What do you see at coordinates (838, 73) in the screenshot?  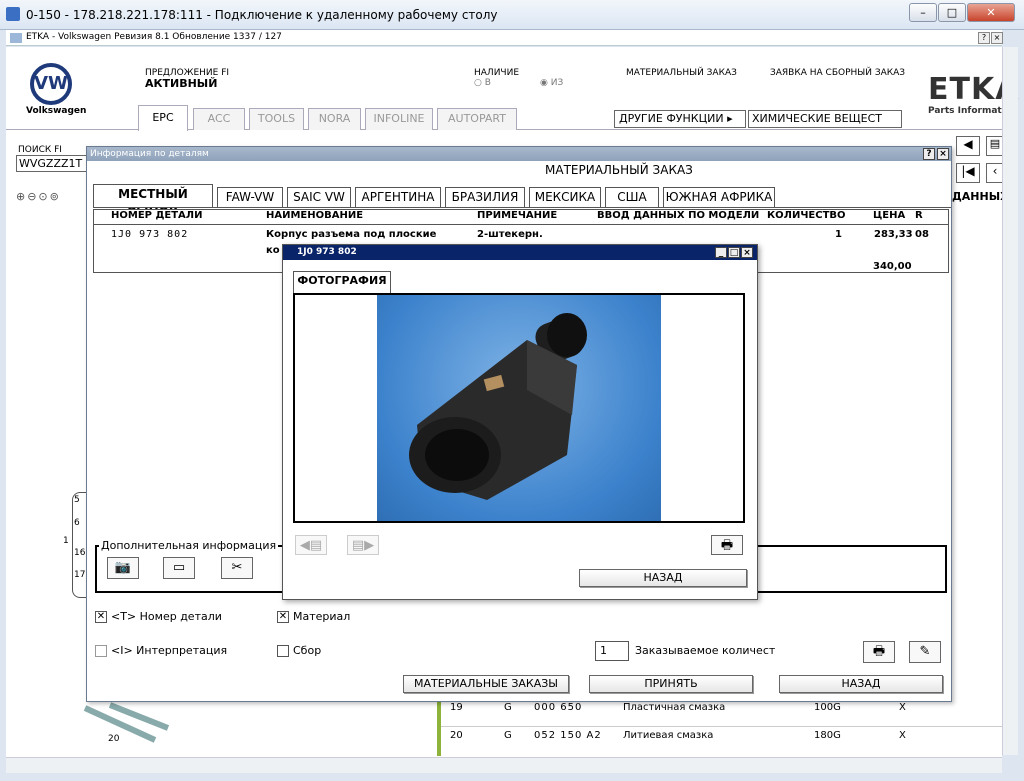 I see `assembly-order-label: ЗАЯВКА НА СБОРНЫЙ ЗАКАЗ` at bounding box center [838, 73].